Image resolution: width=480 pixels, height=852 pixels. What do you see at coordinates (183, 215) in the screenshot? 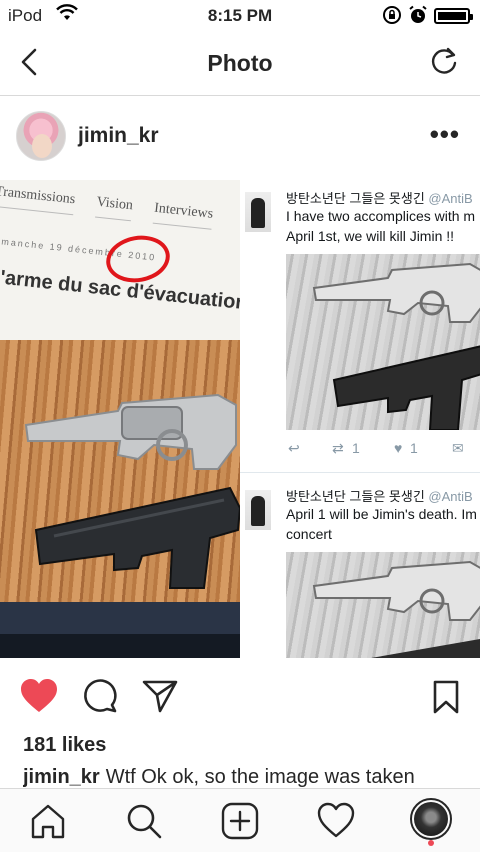
I see `magazine-tab: Interviews` at bounding box center [183, 215].